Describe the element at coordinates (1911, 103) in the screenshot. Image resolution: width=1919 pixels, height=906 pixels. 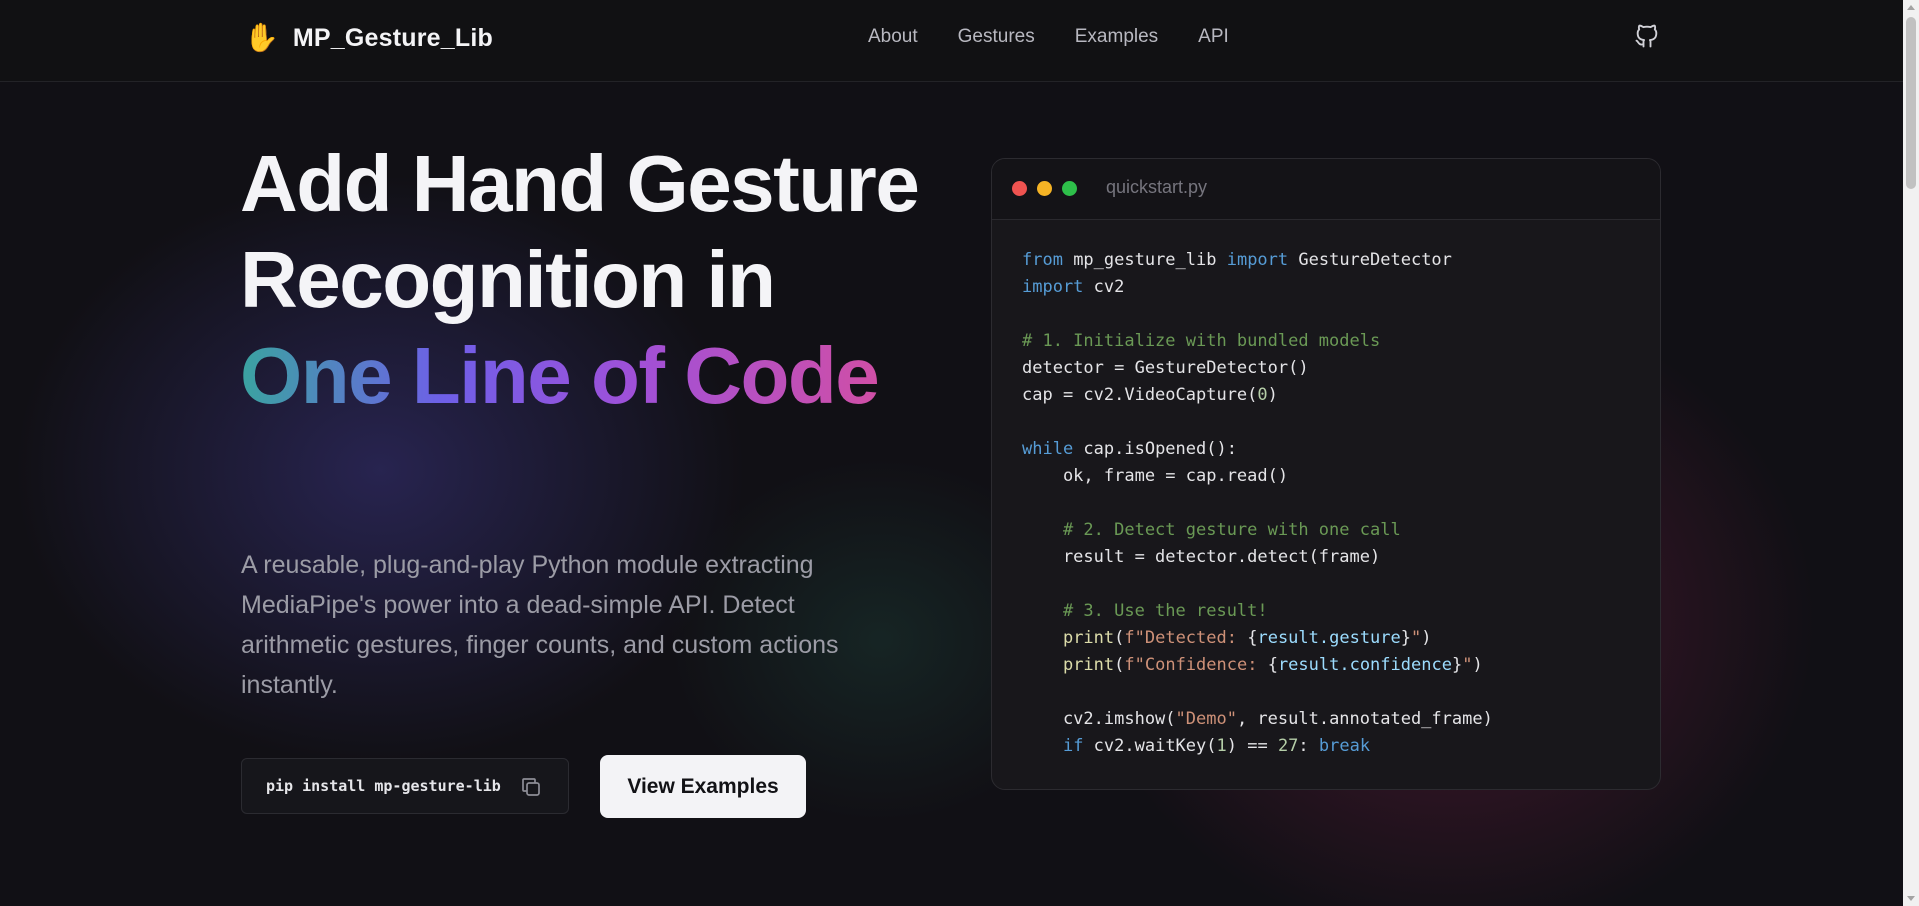
I see `scrollbar-thumb` at that location.